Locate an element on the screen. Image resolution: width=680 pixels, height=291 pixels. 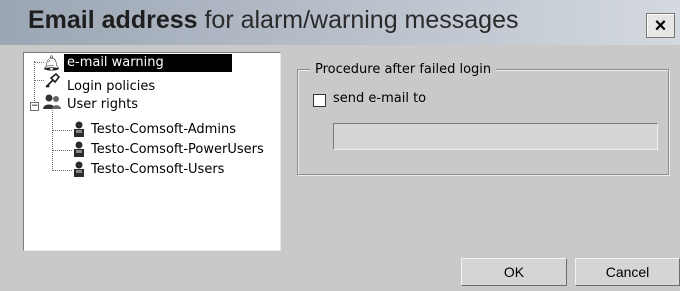
tree-item-admins: Testo-Comsoft-Admins is located at coordinates (152, 130).